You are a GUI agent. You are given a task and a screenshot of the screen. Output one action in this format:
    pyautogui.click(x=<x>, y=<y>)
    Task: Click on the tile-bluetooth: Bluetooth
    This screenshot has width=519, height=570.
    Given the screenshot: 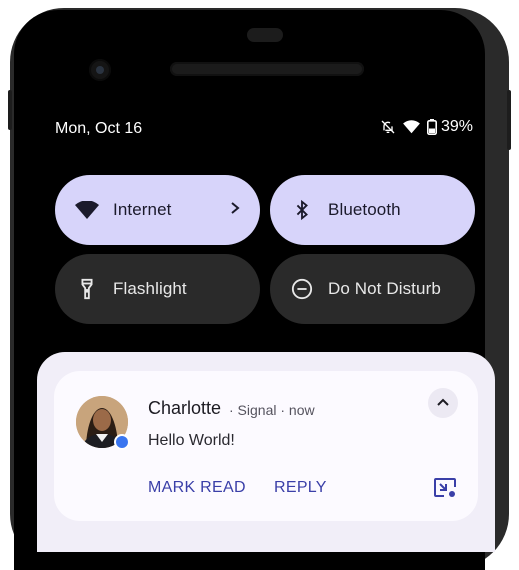 What is the action you would take?
    pyautogui.click(x=372, y=210)
    